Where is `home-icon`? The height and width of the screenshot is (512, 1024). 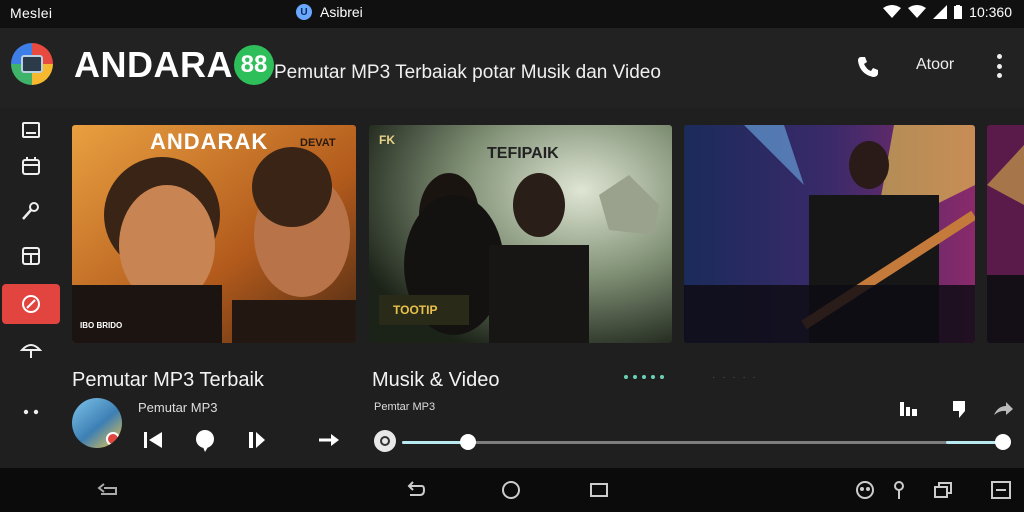 home-icon is located at coordinates (511, 490).